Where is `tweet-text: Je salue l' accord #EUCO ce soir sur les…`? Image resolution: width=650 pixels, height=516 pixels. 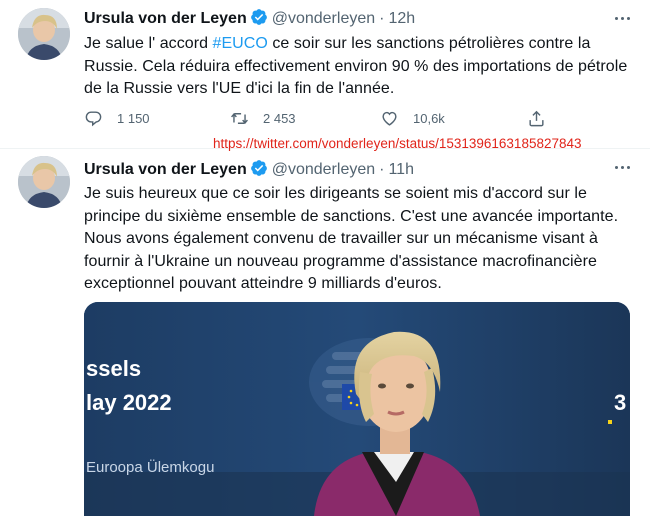 tweet-text: Je salue l' accord #EUCO ce soir sur les… is located at coordinates (356, 67).